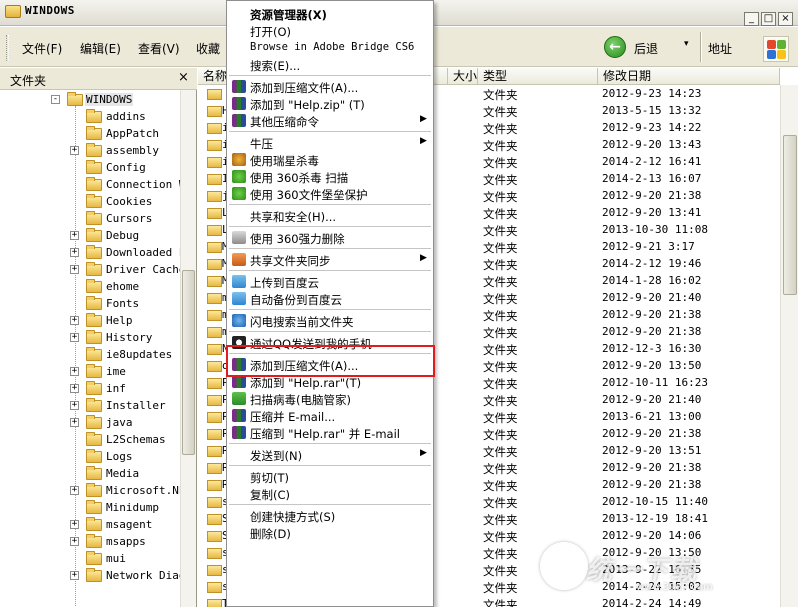  I want to click on menu-favorites: 收藏, so click(208, 48).